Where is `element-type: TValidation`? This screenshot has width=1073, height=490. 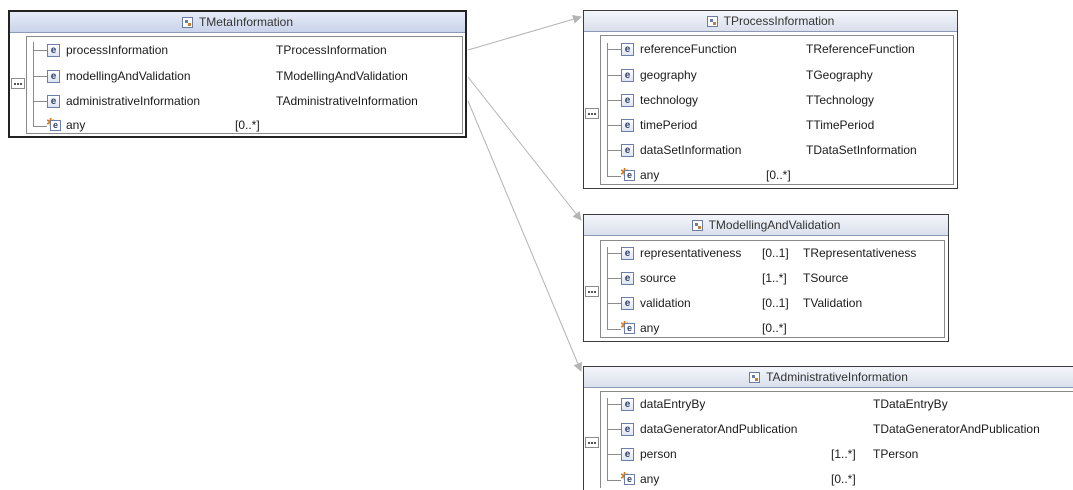
element-type: TValidation is located at coordinates (833, 303).